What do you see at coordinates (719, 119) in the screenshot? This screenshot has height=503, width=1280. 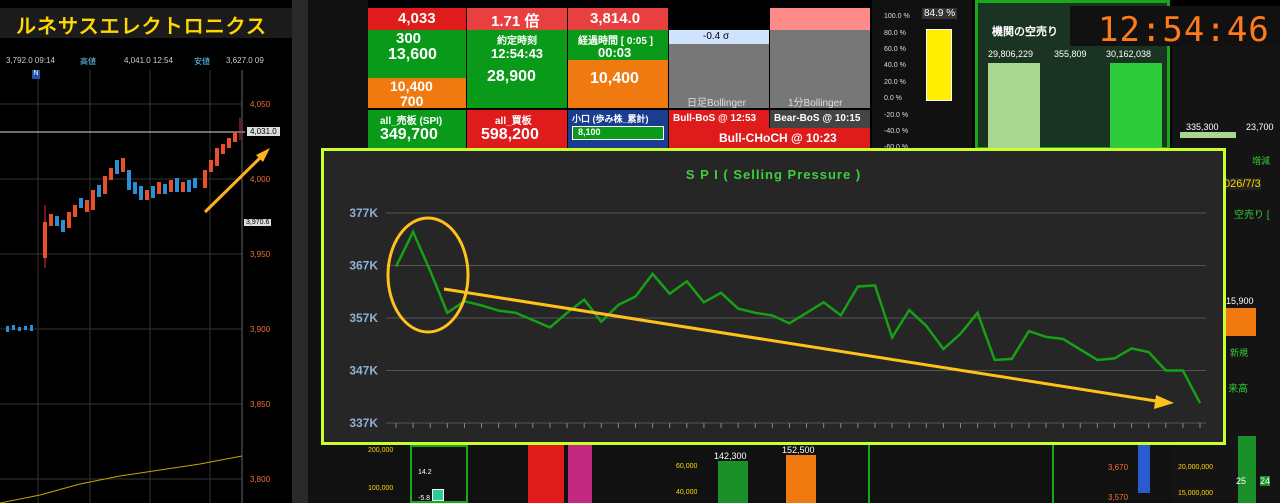 I see `bull-bos-badge: Bull-BoS @ 12:53` at bounding box center [719, 119].